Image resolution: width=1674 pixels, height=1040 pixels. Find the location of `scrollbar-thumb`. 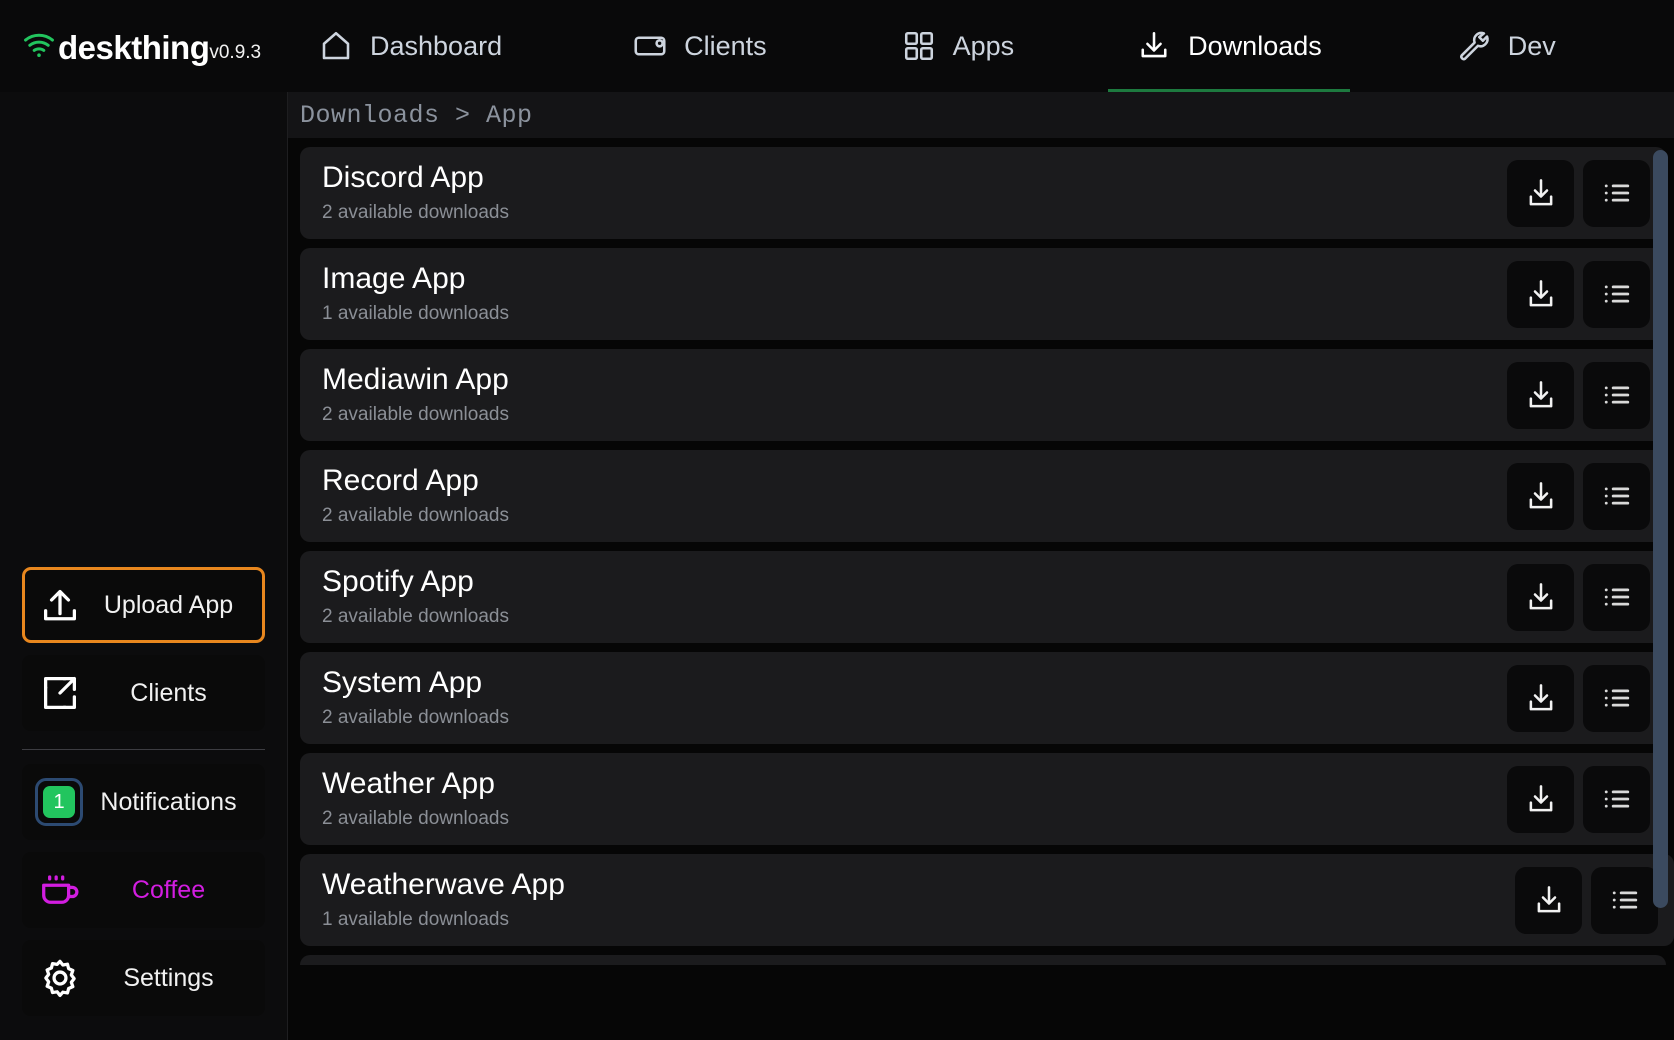

scrollbar-thumb is located at coordinates (1660, 529).